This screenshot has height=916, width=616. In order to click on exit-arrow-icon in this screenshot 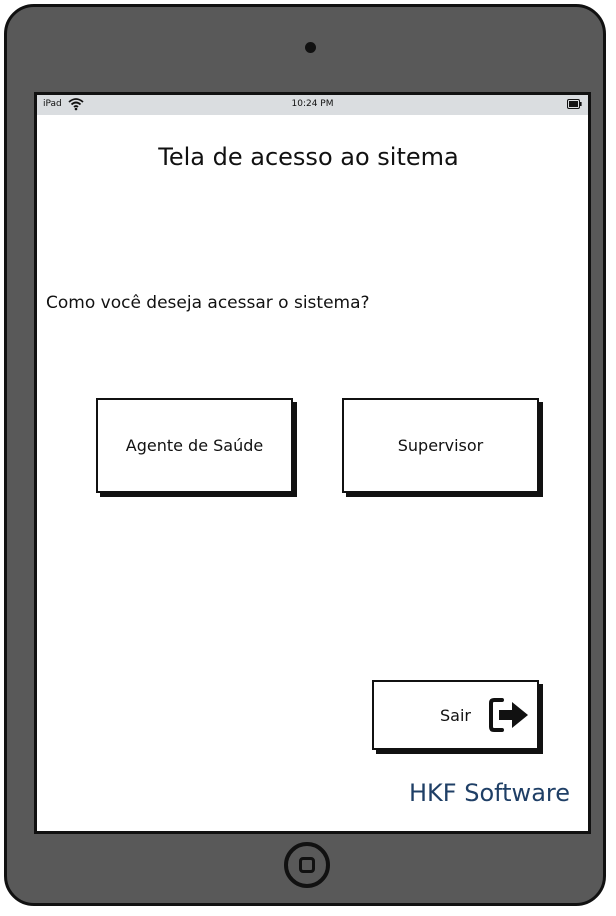, I will do `click(508, 715)`.